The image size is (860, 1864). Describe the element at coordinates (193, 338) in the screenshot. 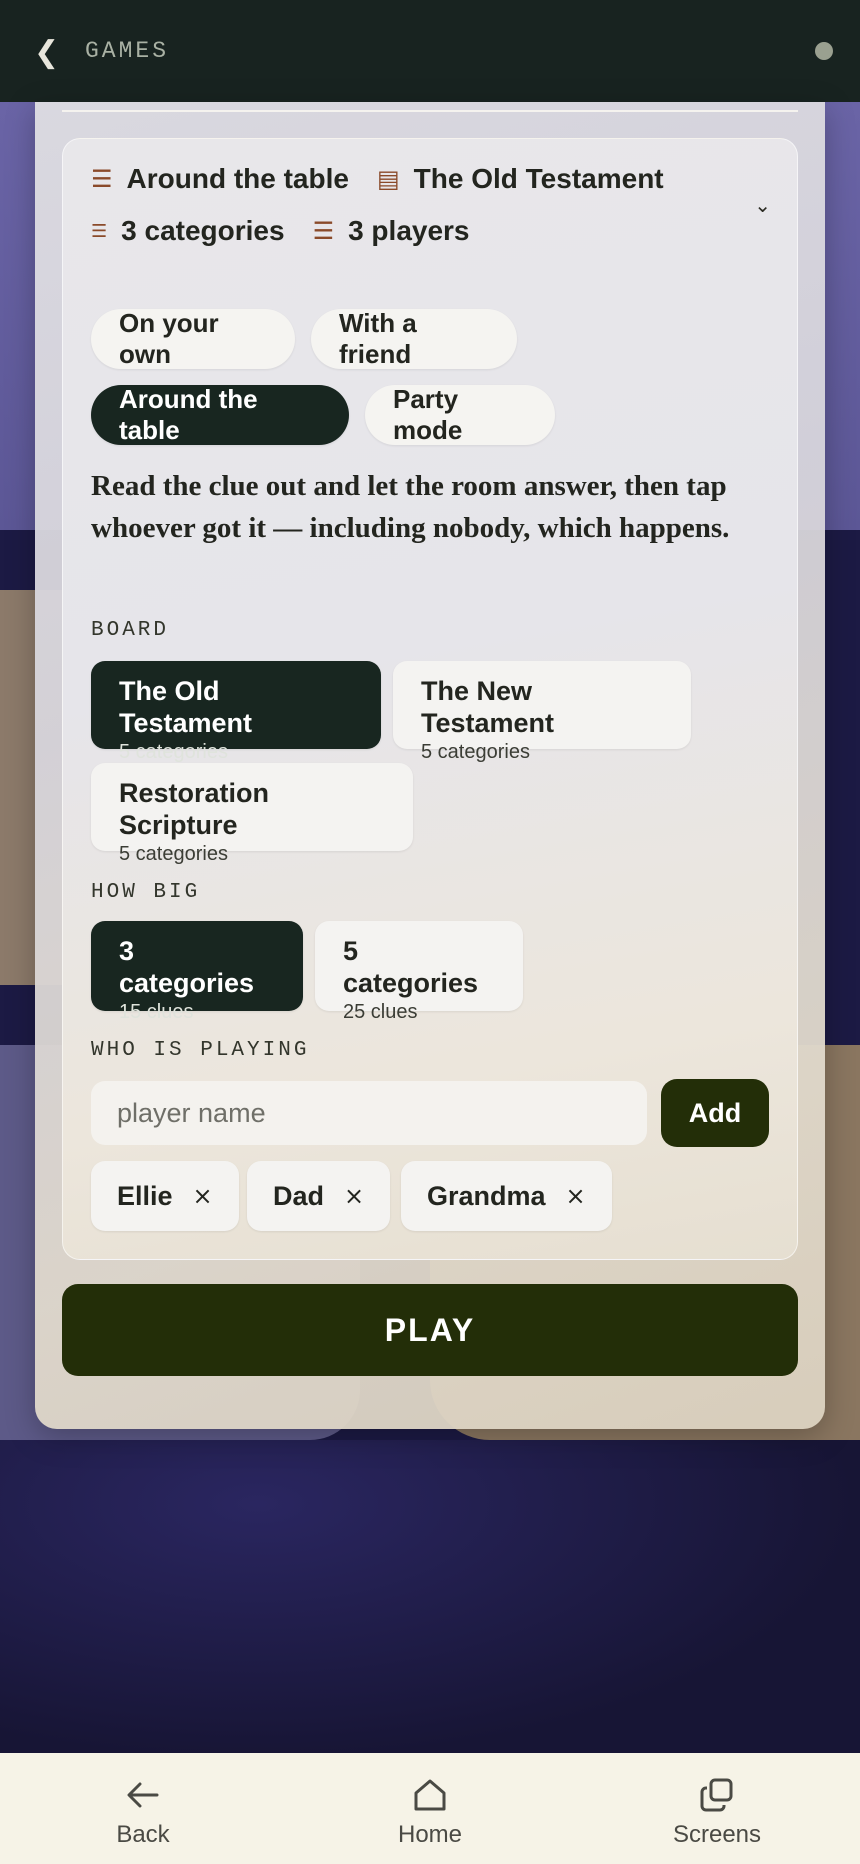

I see `mode-pill-on-your-own: On your own` at that location.